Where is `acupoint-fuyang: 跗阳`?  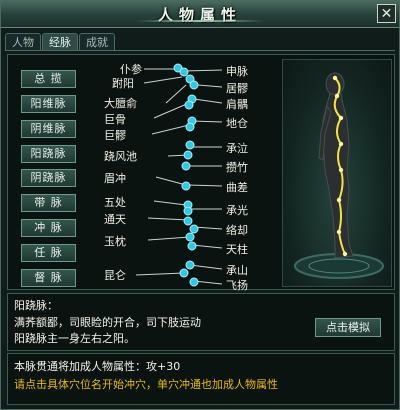 acupoint-fuyang: 跗阳 is located at coordinates (123, 83).